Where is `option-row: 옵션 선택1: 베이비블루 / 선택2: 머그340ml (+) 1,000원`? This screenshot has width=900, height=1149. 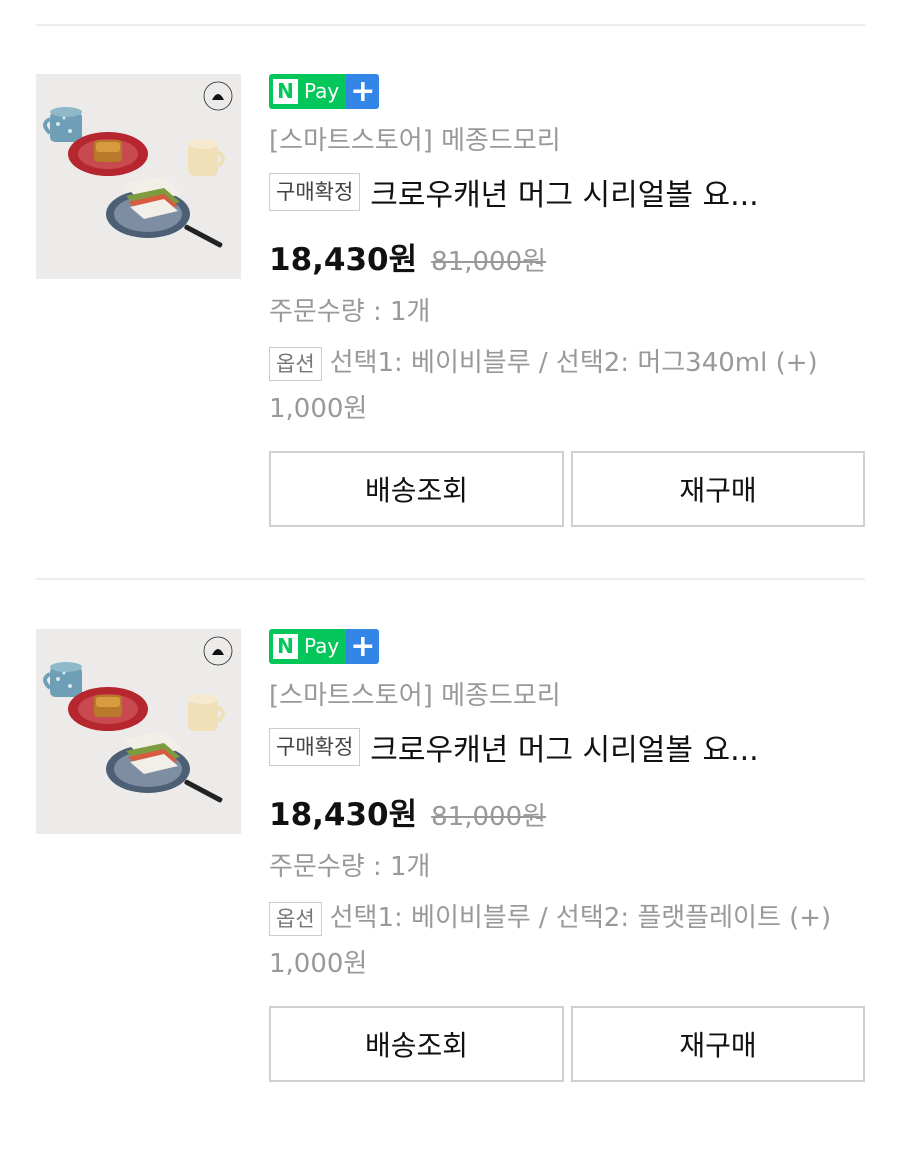
option-row: 옵션 선택1: 베이비블루 / 선택2: 머그340ml (+) 1,000원 is located at coordinates (569, 386).